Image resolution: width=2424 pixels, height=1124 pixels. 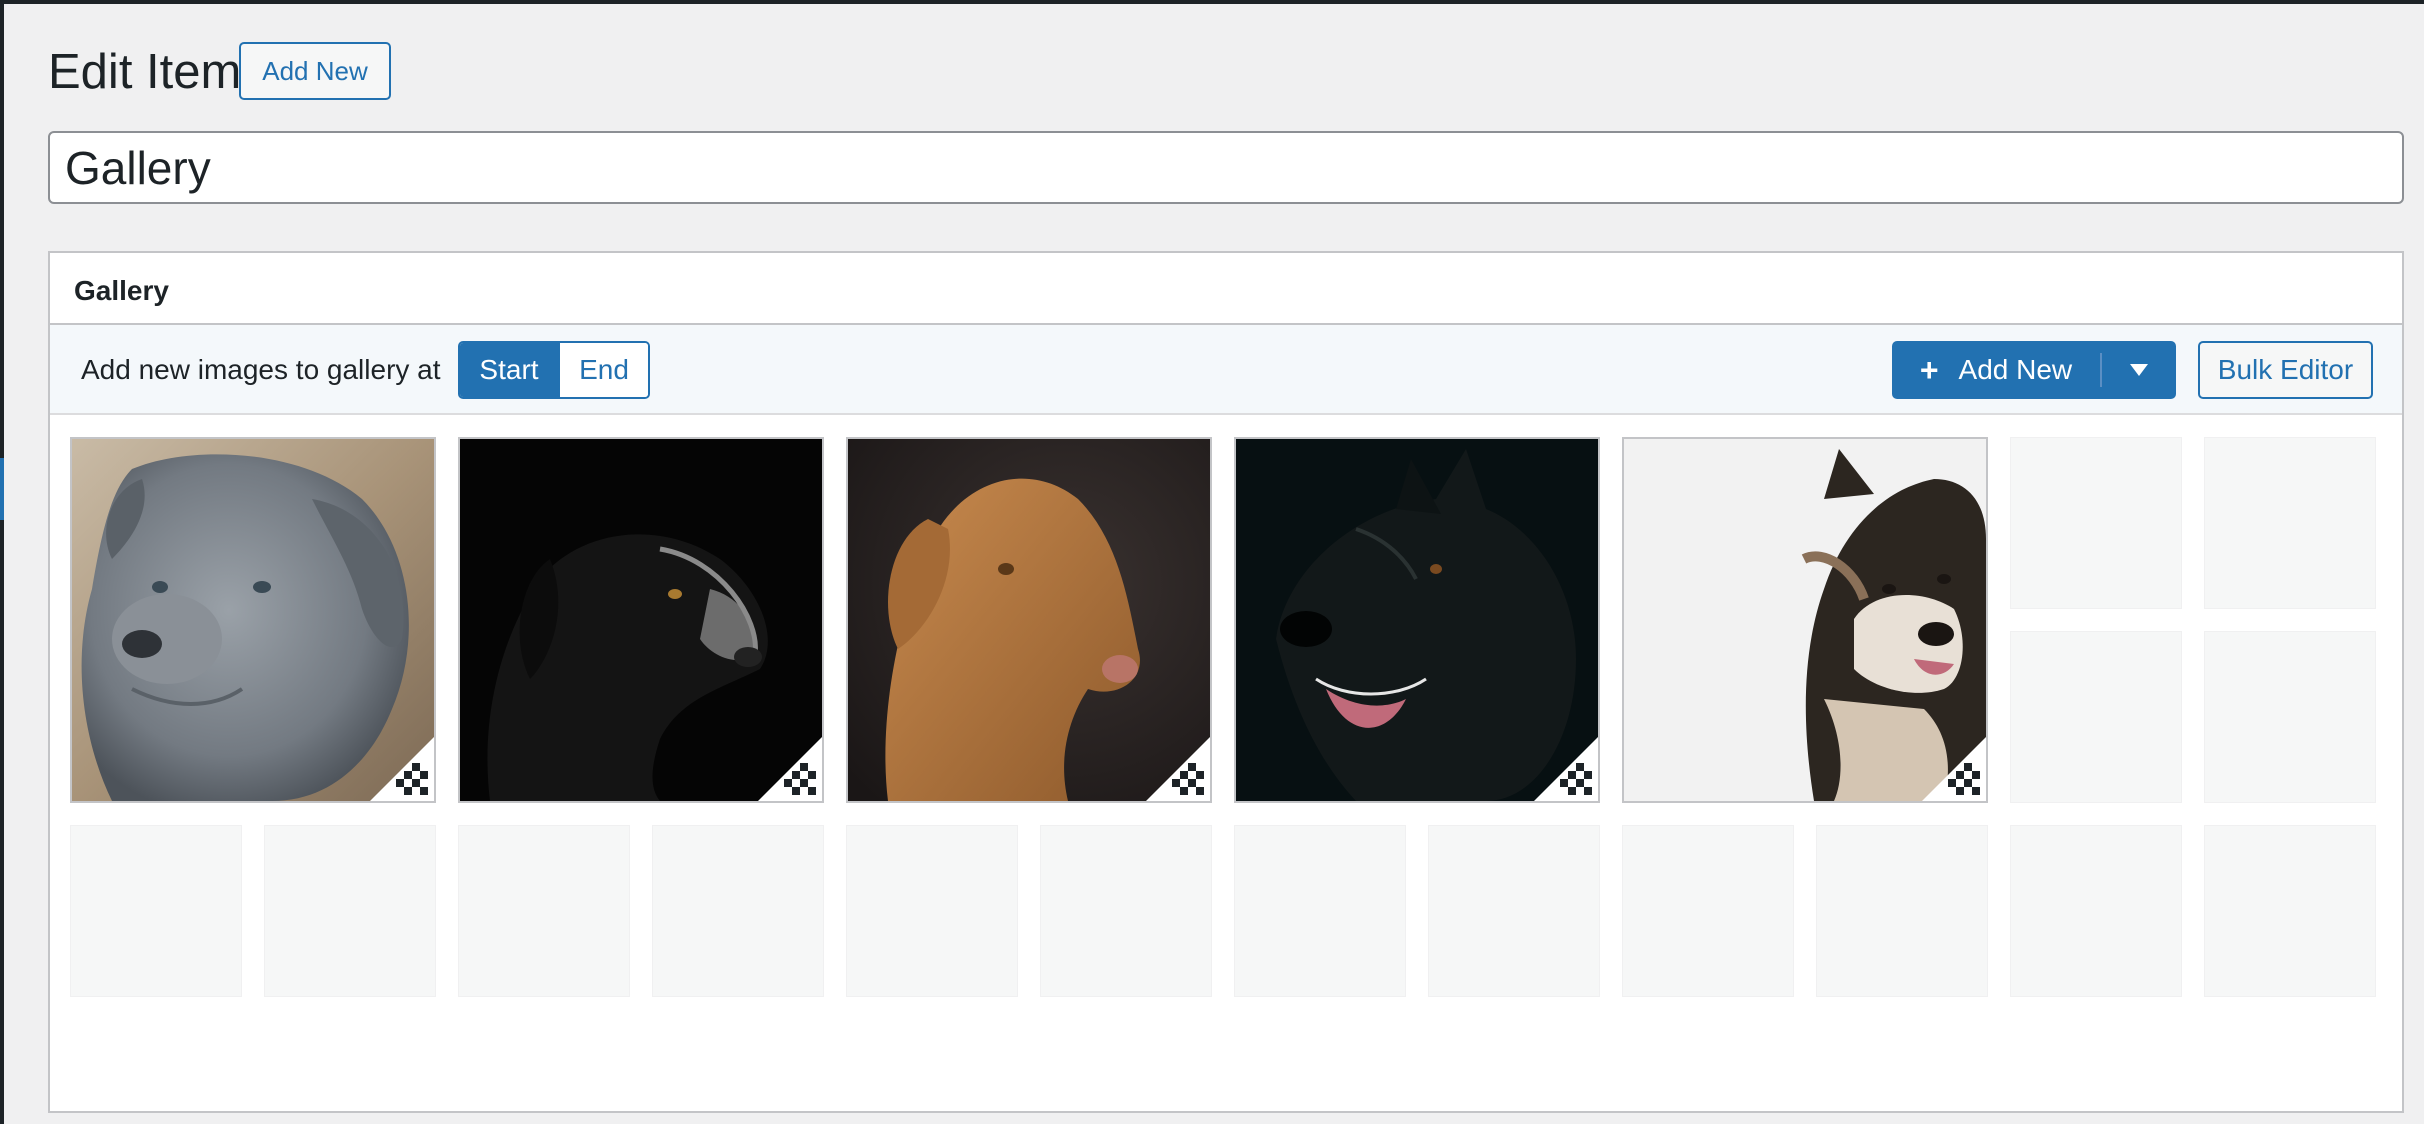 I want to click on gallery-image-husky-mix, so click(x=1805, y=620).